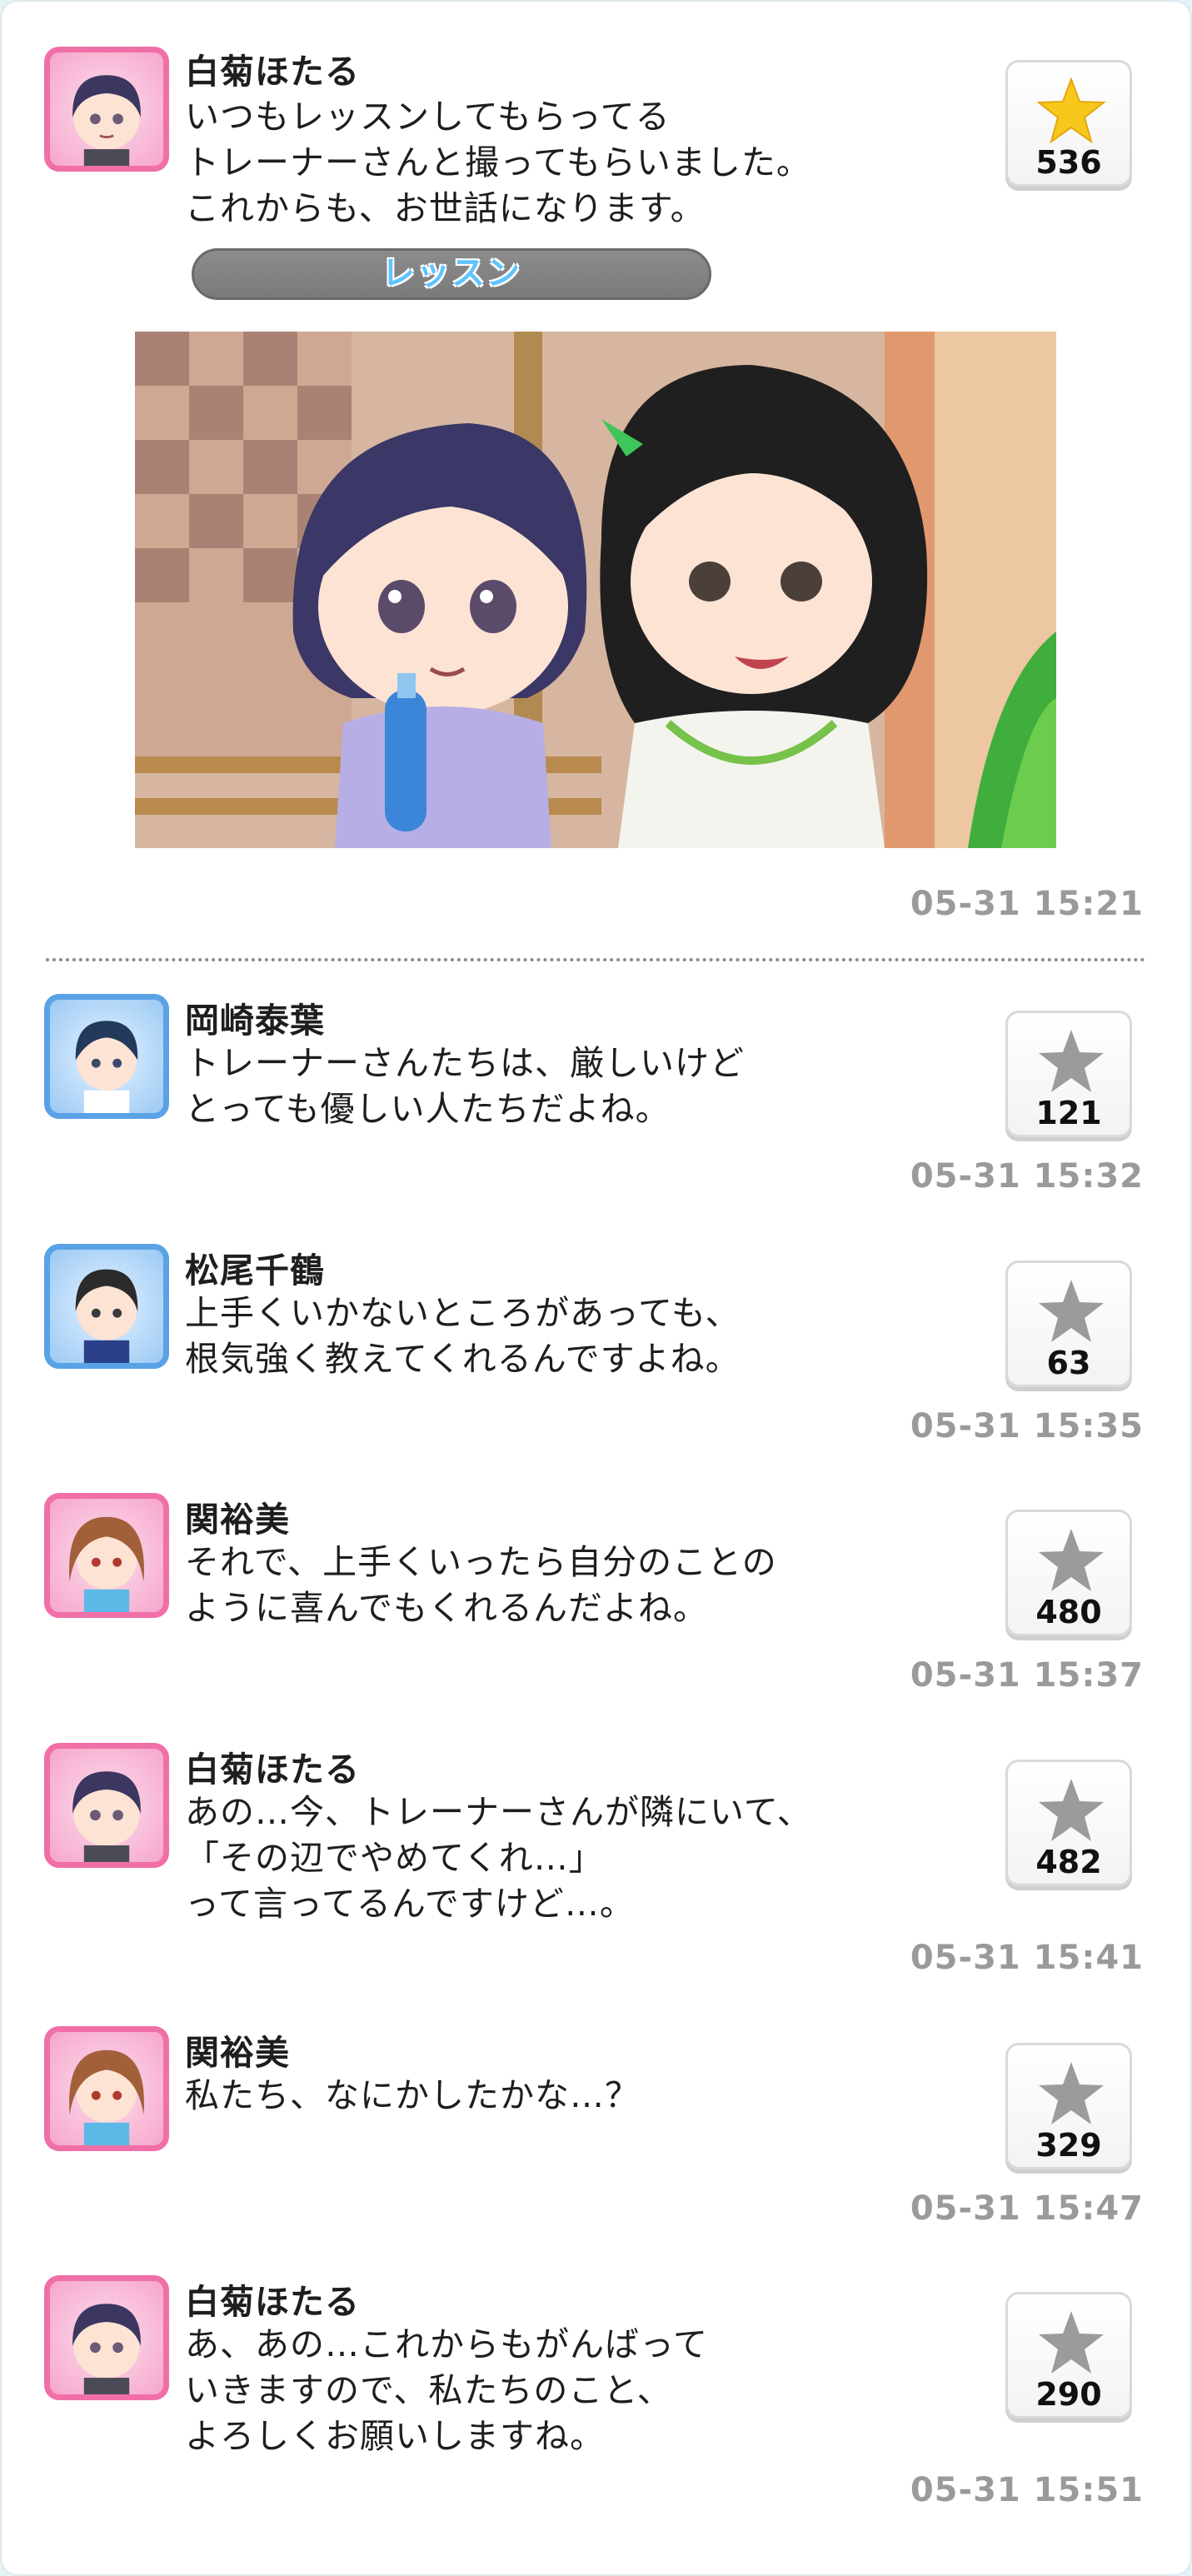 Image resolution: width=1192 pixels, height=2576 pixels. I want to click on lesson-tag: レッスン, so click(451, 274).